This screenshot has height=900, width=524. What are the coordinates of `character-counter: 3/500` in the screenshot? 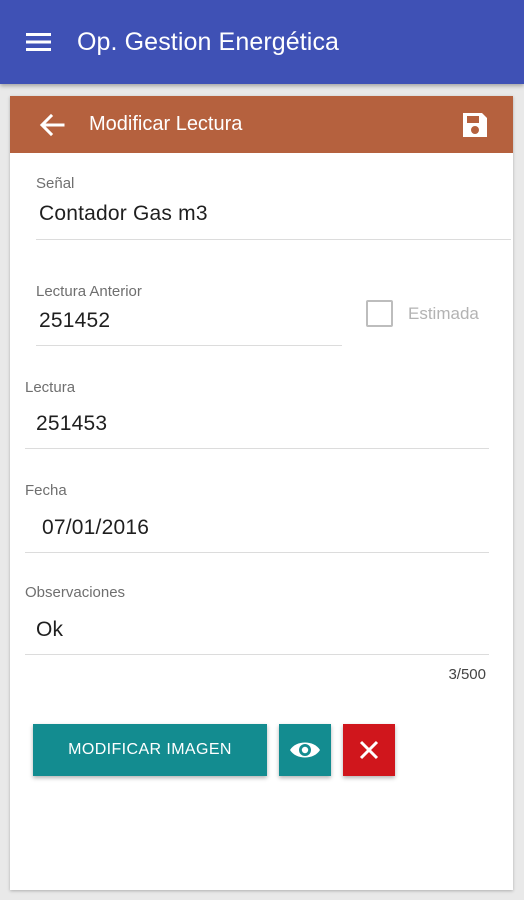 It's located at (467, 674).